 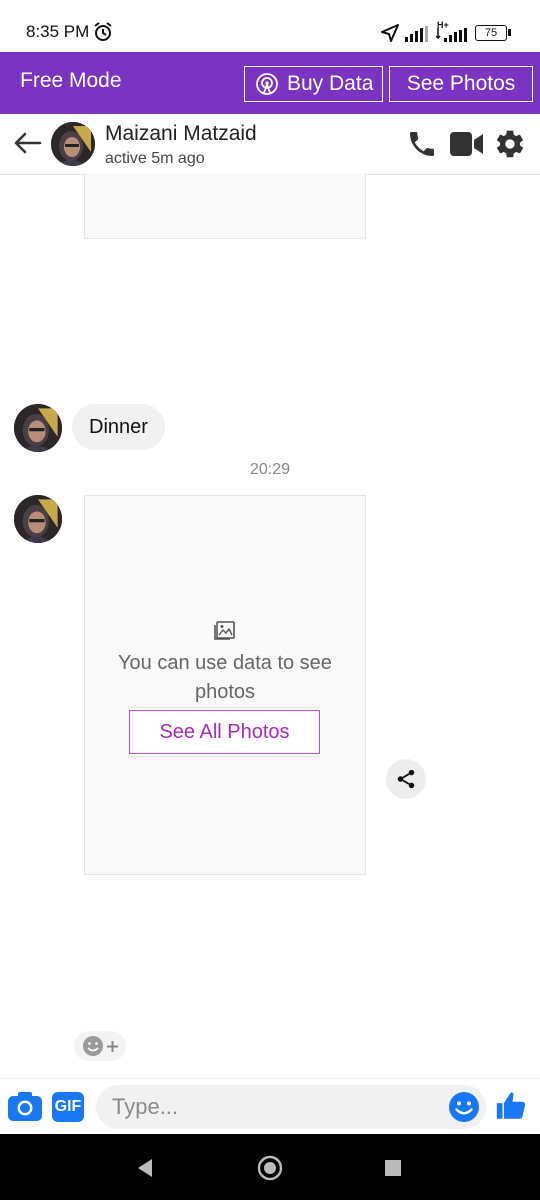 What do you see at coordinates (417, 36) in the screenshot?
I see `signal-1-icon` at bounding box center [417, 36].